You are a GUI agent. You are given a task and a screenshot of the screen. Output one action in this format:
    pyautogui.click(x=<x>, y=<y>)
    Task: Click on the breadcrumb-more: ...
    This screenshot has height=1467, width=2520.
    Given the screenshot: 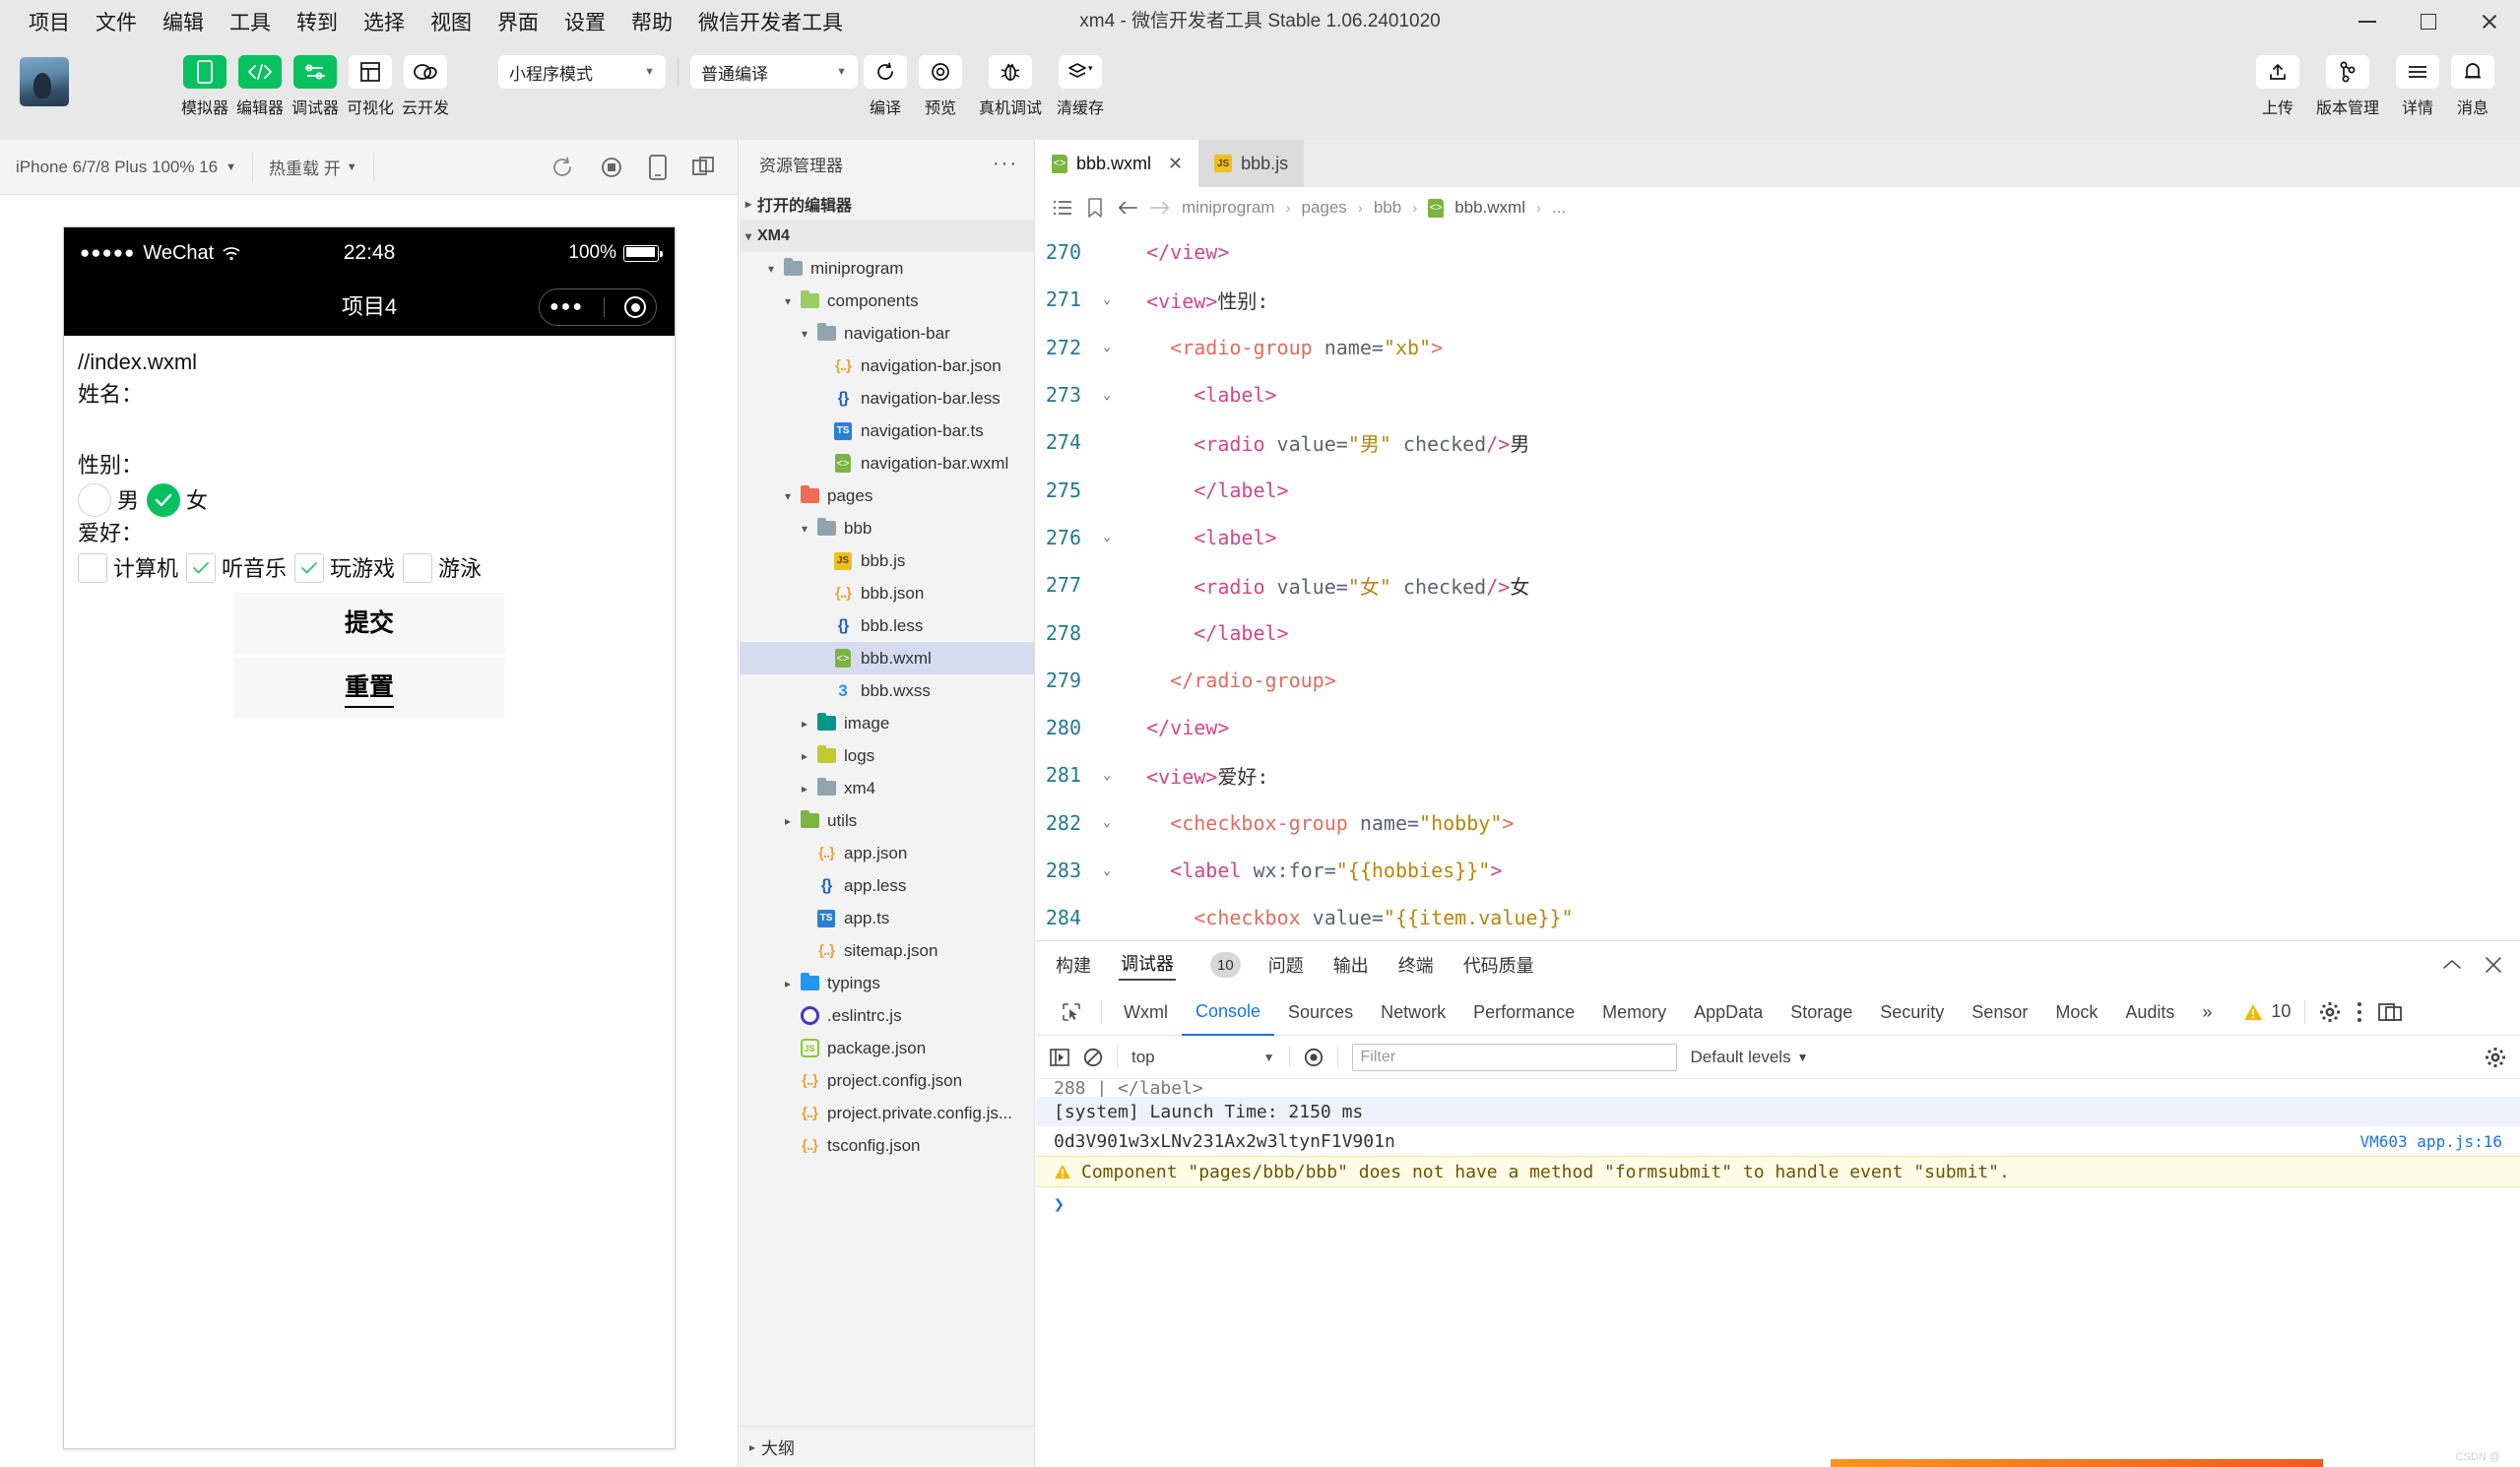 What is the action you would take?
    pyautogui.click(x=1559, y=208)
    